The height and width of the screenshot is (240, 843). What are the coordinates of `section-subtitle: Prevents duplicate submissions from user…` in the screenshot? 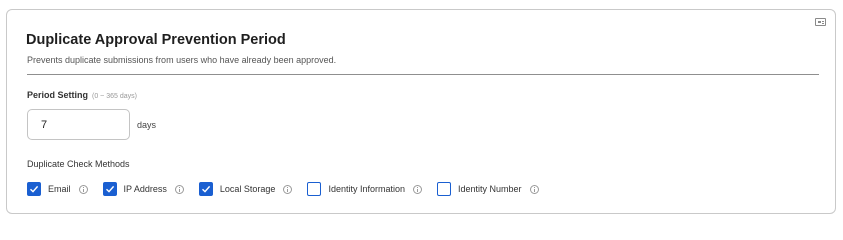 It's located at (182, 60).